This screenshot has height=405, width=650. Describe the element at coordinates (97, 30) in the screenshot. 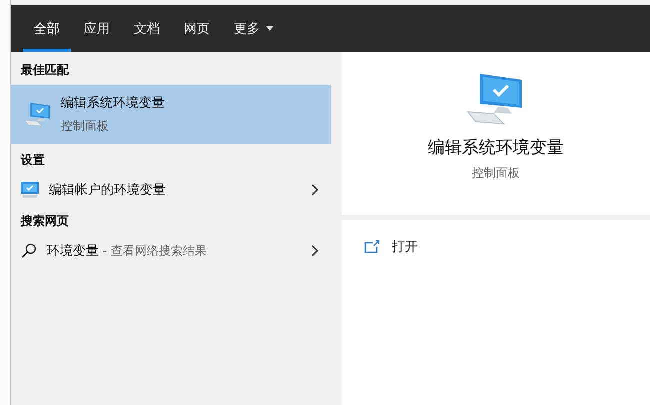

I see `filter-tab: 应用` at that location.